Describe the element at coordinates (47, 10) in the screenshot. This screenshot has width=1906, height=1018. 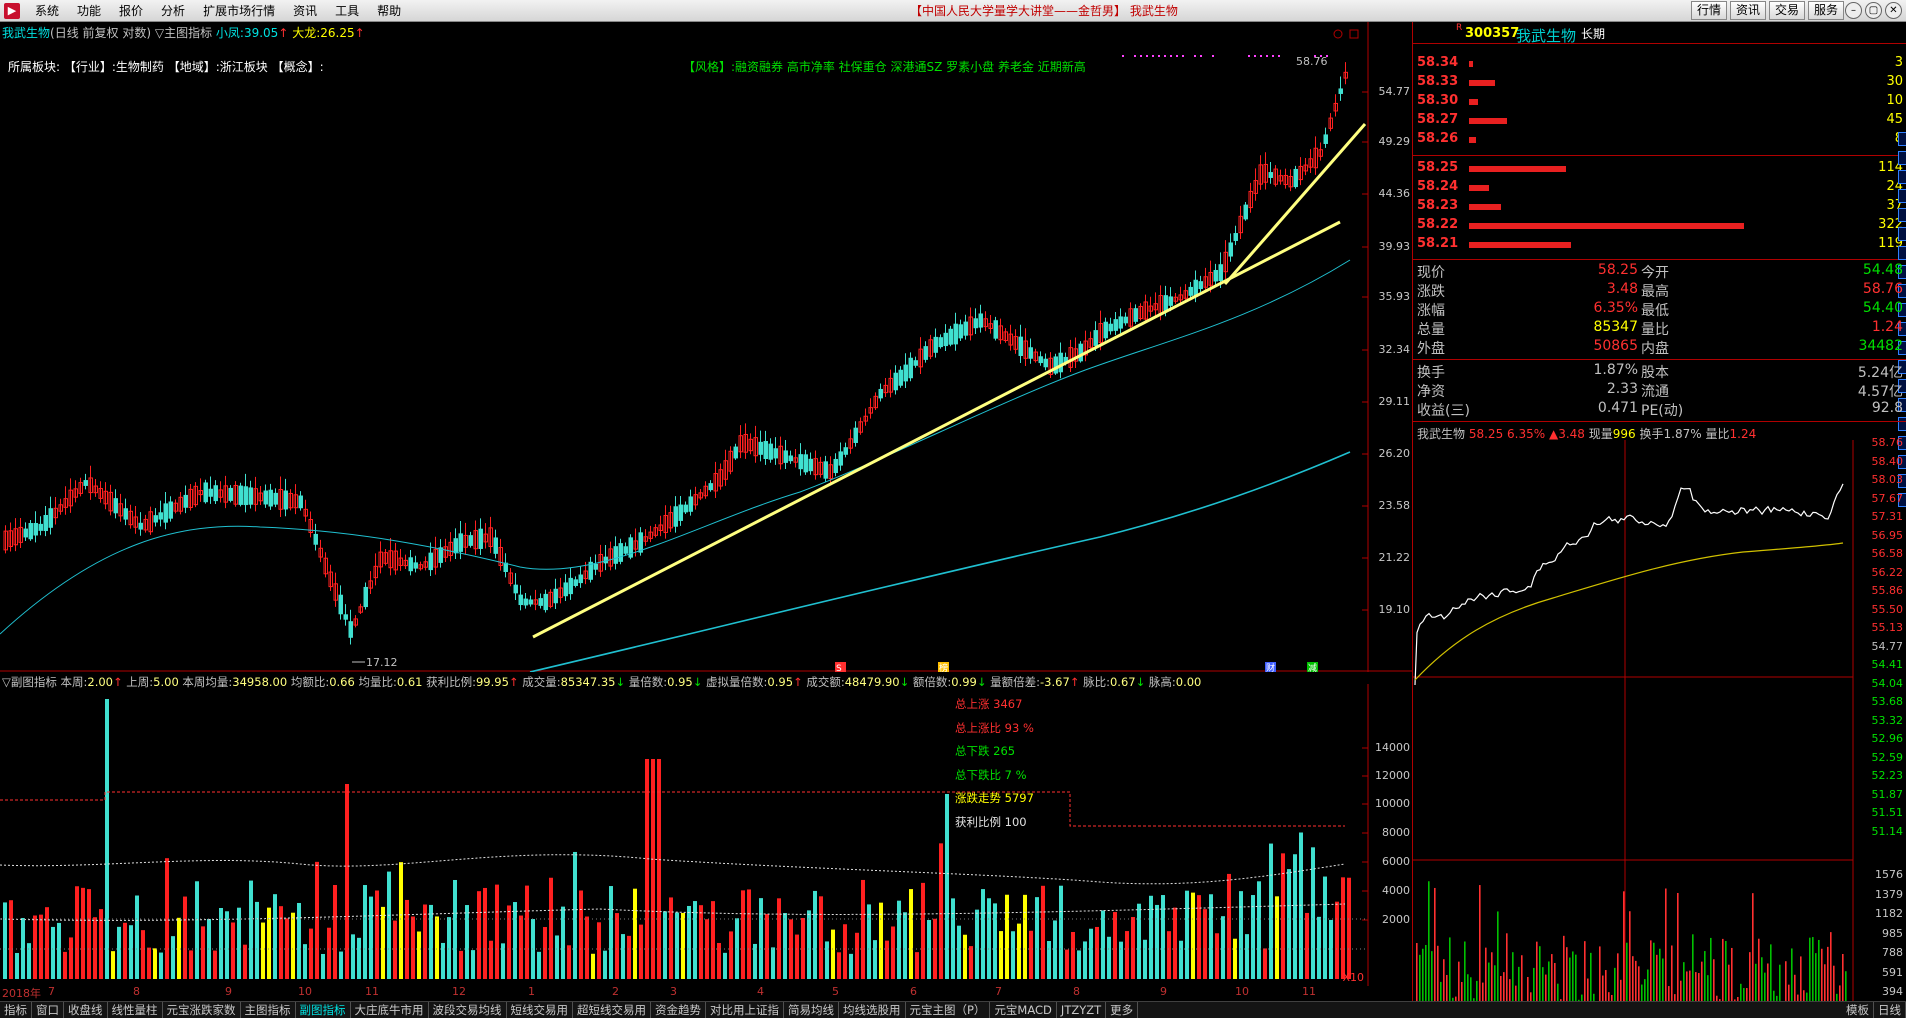
I see `menu-system: 系统` at that location.